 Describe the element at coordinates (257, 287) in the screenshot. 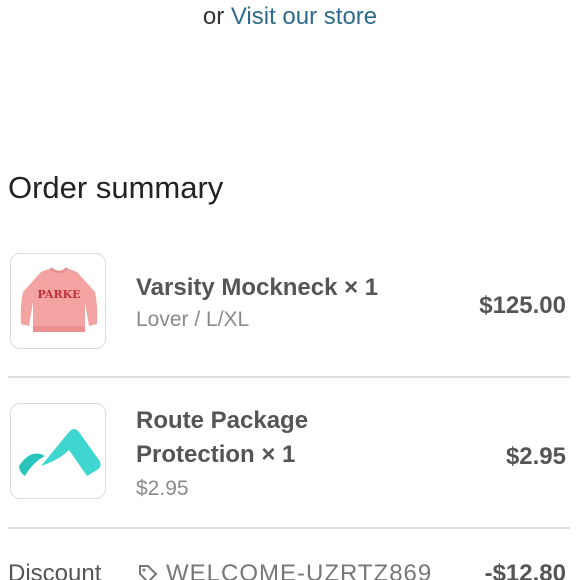

I see `item-name: Varsity Mockneck × 1` at that location.